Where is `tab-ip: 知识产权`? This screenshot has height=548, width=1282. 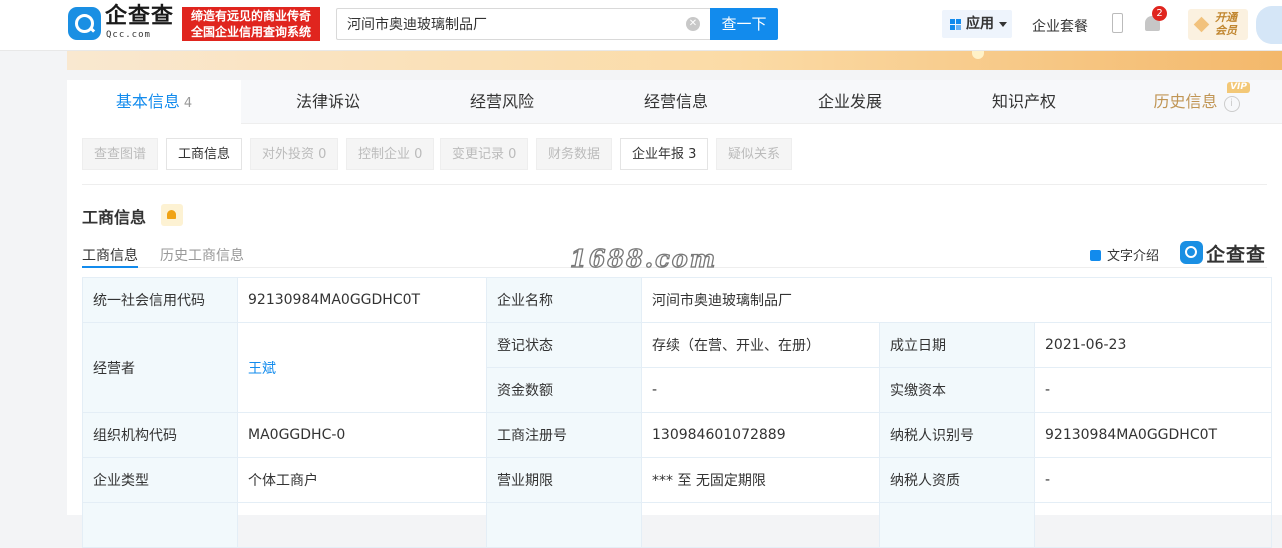
tab-ip: 知识产权 is located at coordinates (1024, 101).